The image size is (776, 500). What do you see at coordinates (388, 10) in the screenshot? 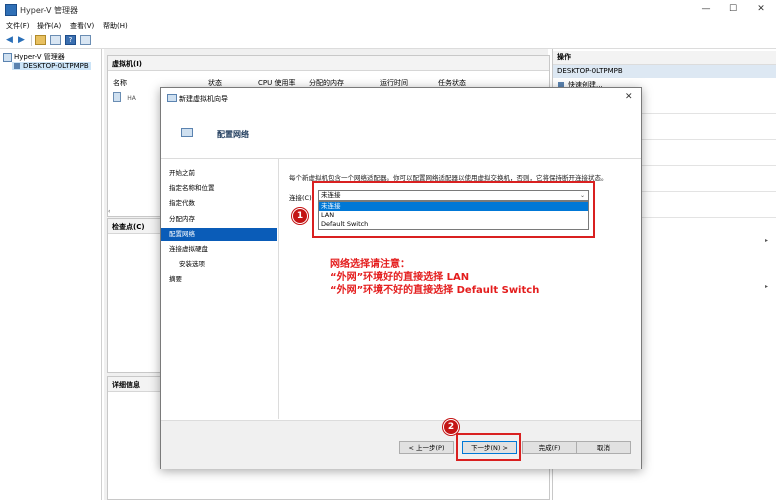
I see `title-bar: Hyper-V 管理器 — ☐ ✕` at bounding box center [388, 10].